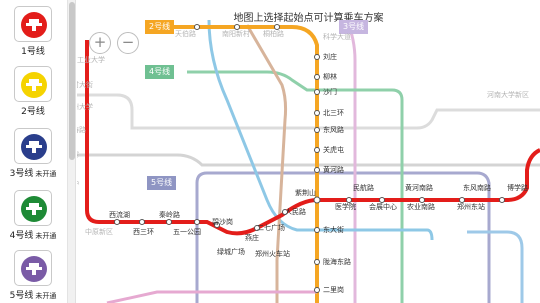  What do you see at coordinates (85, 107) in the screenshot?
I see `station-label: 郑州大学` at bounding box center [85, 107].